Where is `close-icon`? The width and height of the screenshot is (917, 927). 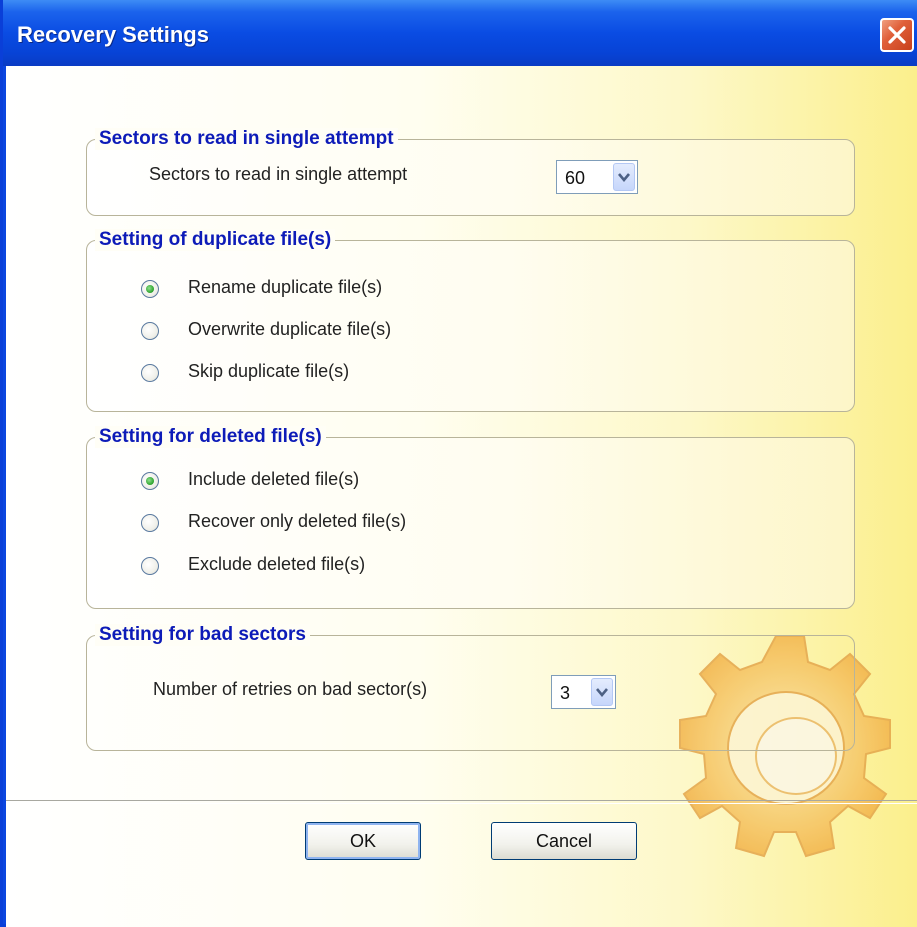 close-icon is located at coordinates (897, 35).